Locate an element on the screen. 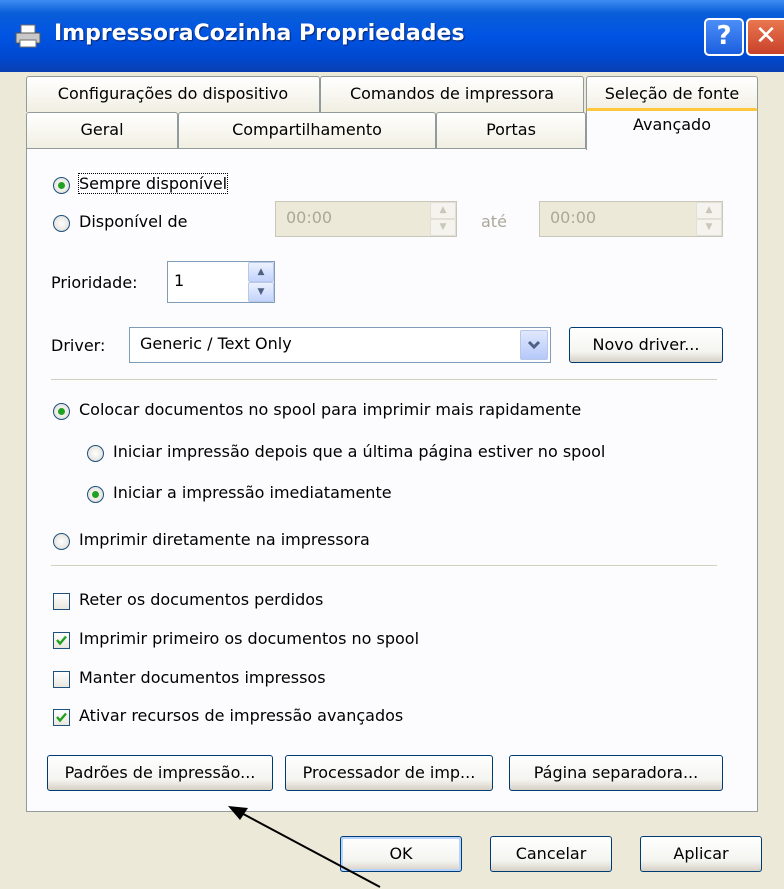 The width and height of the screenshot is (784, 889). annotation-arrow-icon is located at coordinates (304, 847).